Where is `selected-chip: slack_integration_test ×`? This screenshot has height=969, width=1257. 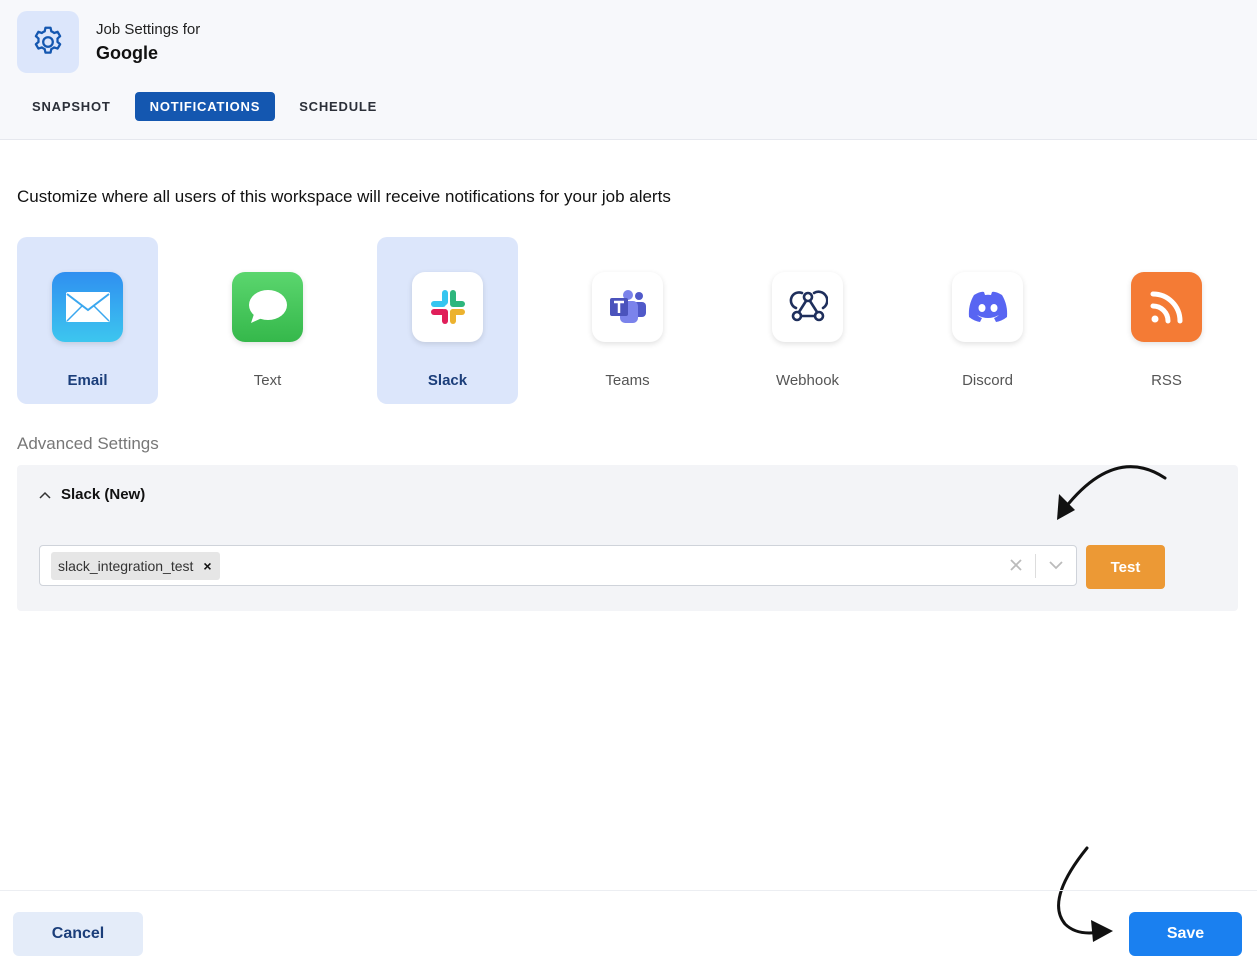 selected-chip: slack_integration_test × is located at coordinates (135, 566).